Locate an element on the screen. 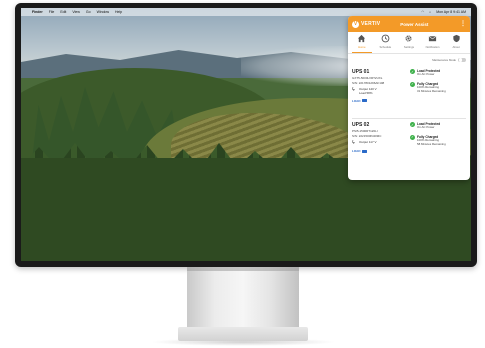  tab-label: Home is located at coordinates (362, 47).